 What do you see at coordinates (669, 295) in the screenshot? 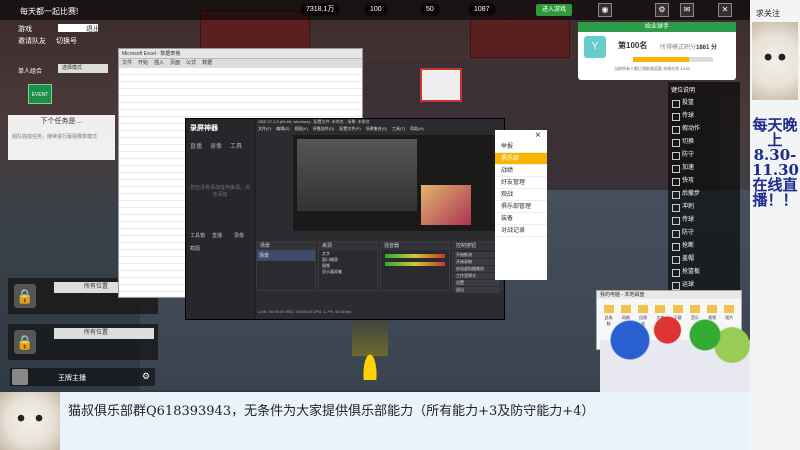
I see `explorer-title: 我的电脑 - 本地磁盘` at bounding box center [669, 295].